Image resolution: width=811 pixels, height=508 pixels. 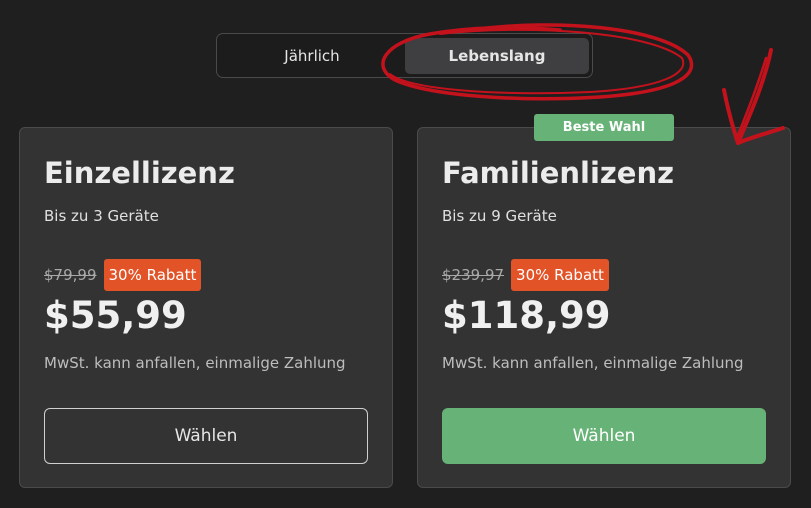 I want to click on price-row: $79,99 30% Rabatt, so click(x=123, y=275).